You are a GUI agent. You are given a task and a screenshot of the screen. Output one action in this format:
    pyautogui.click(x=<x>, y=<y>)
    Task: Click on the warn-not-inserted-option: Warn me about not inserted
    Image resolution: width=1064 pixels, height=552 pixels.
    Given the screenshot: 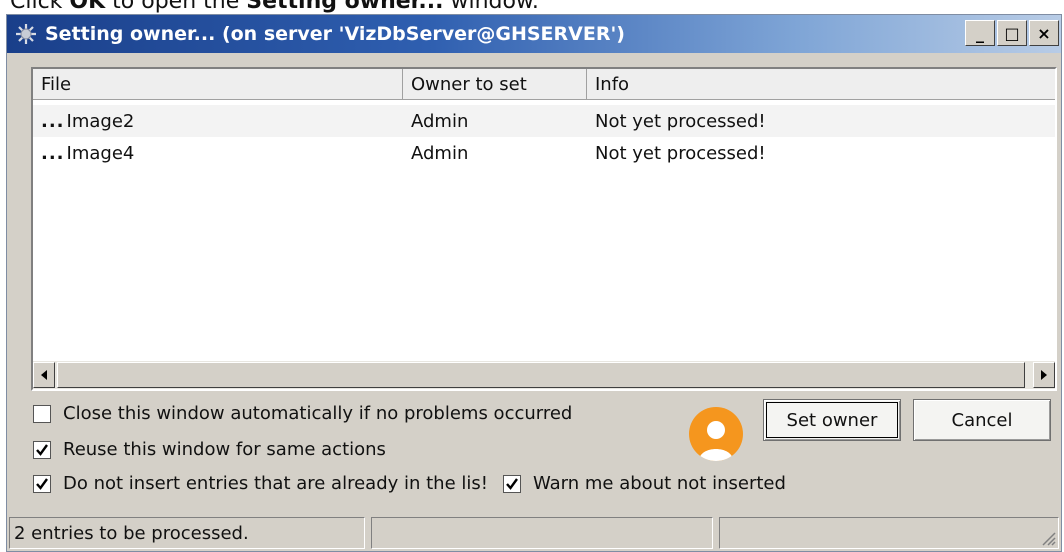 What is the action you would take?
    pyautogui.click(x=644, y=483)
    